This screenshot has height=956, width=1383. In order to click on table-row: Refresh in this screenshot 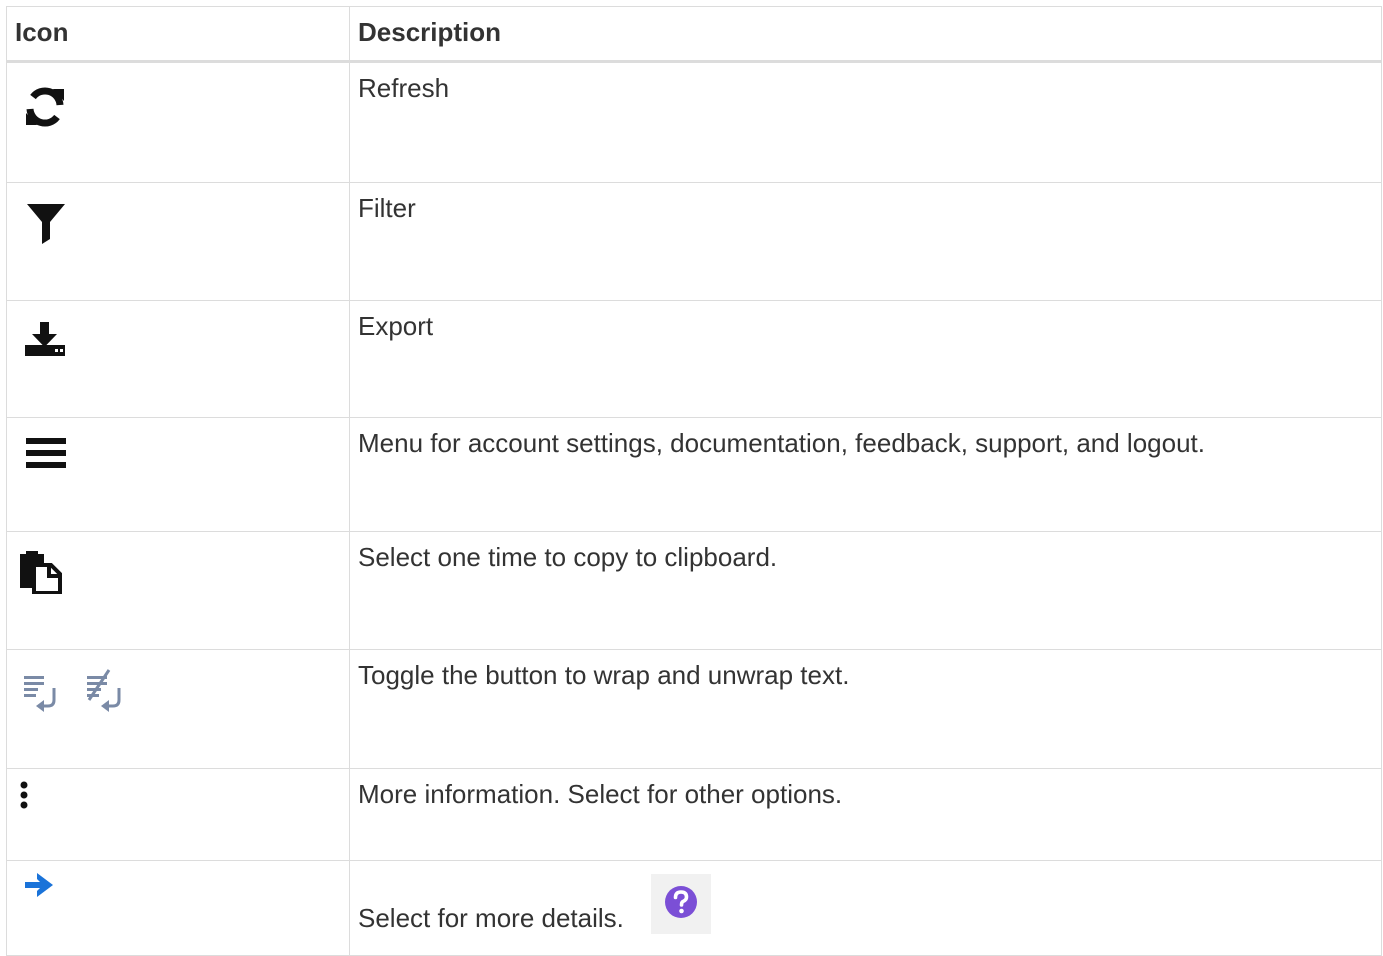, I will do `click(694, 122)`.